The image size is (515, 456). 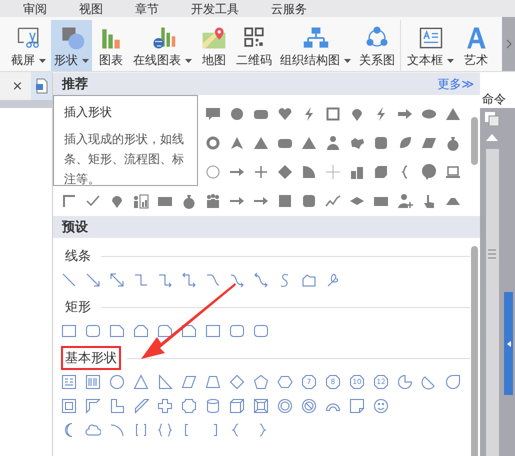 What do you see at coordinates (69, 280) in the screenshot?
I see `line-icon` at bounding box center [69, 280].